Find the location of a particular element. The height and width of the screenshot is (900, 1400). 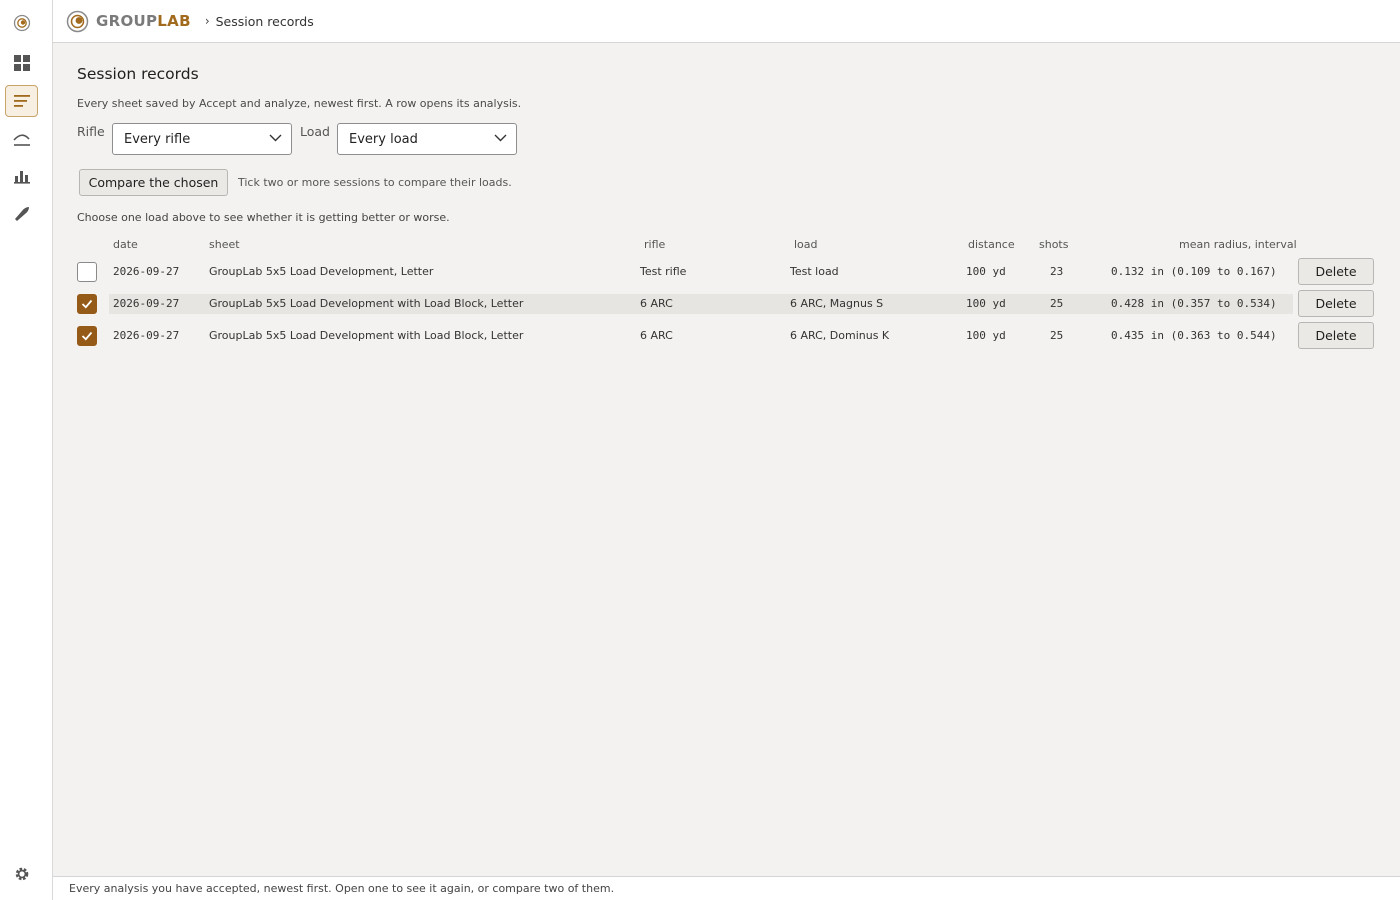

sidebar-item-settings is located at coordinates (21, 874).